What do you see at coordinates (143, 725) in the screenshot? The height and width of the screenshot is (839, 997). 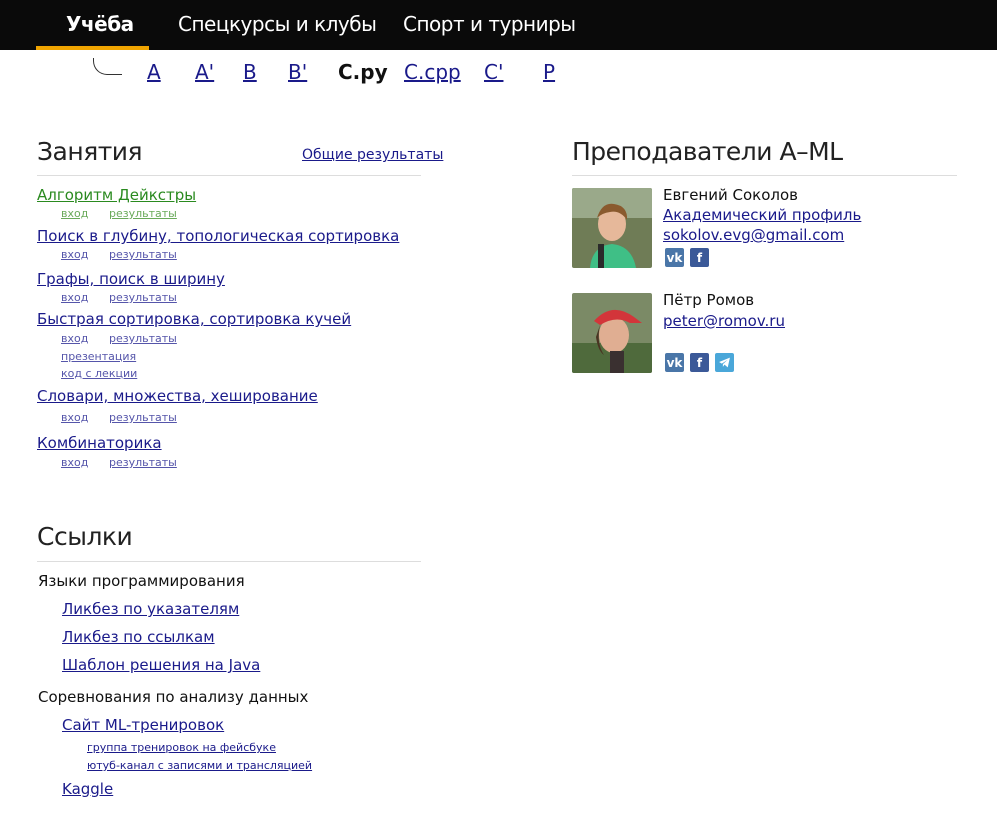 I see `ref-link: Сайт ML-тренировок` at bounding box center [143, 725].